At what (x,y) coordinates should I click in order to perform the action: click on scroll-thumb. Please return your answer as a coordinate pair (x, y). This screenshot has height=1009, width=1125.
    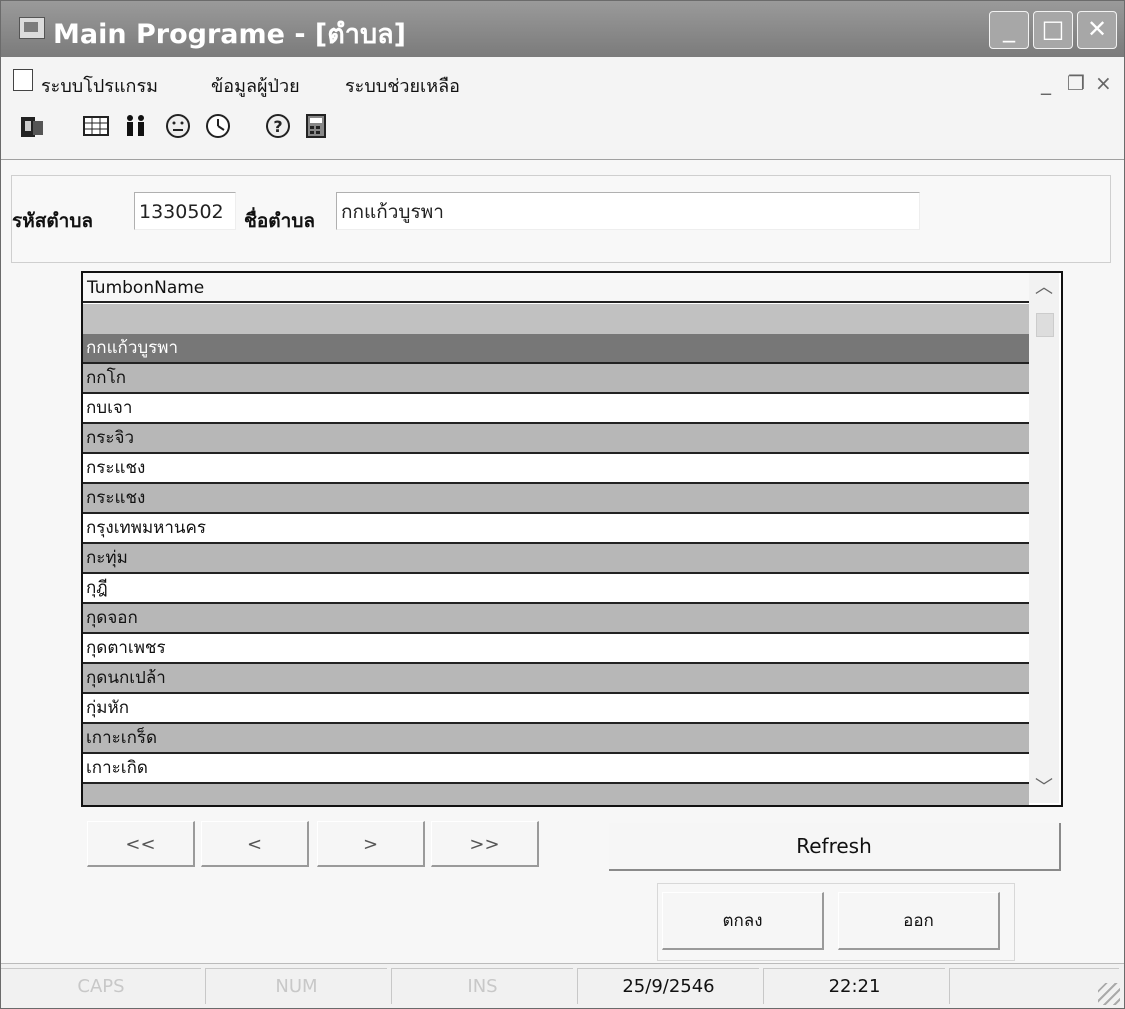
    Looking at the image, I should click on (1045, 325).